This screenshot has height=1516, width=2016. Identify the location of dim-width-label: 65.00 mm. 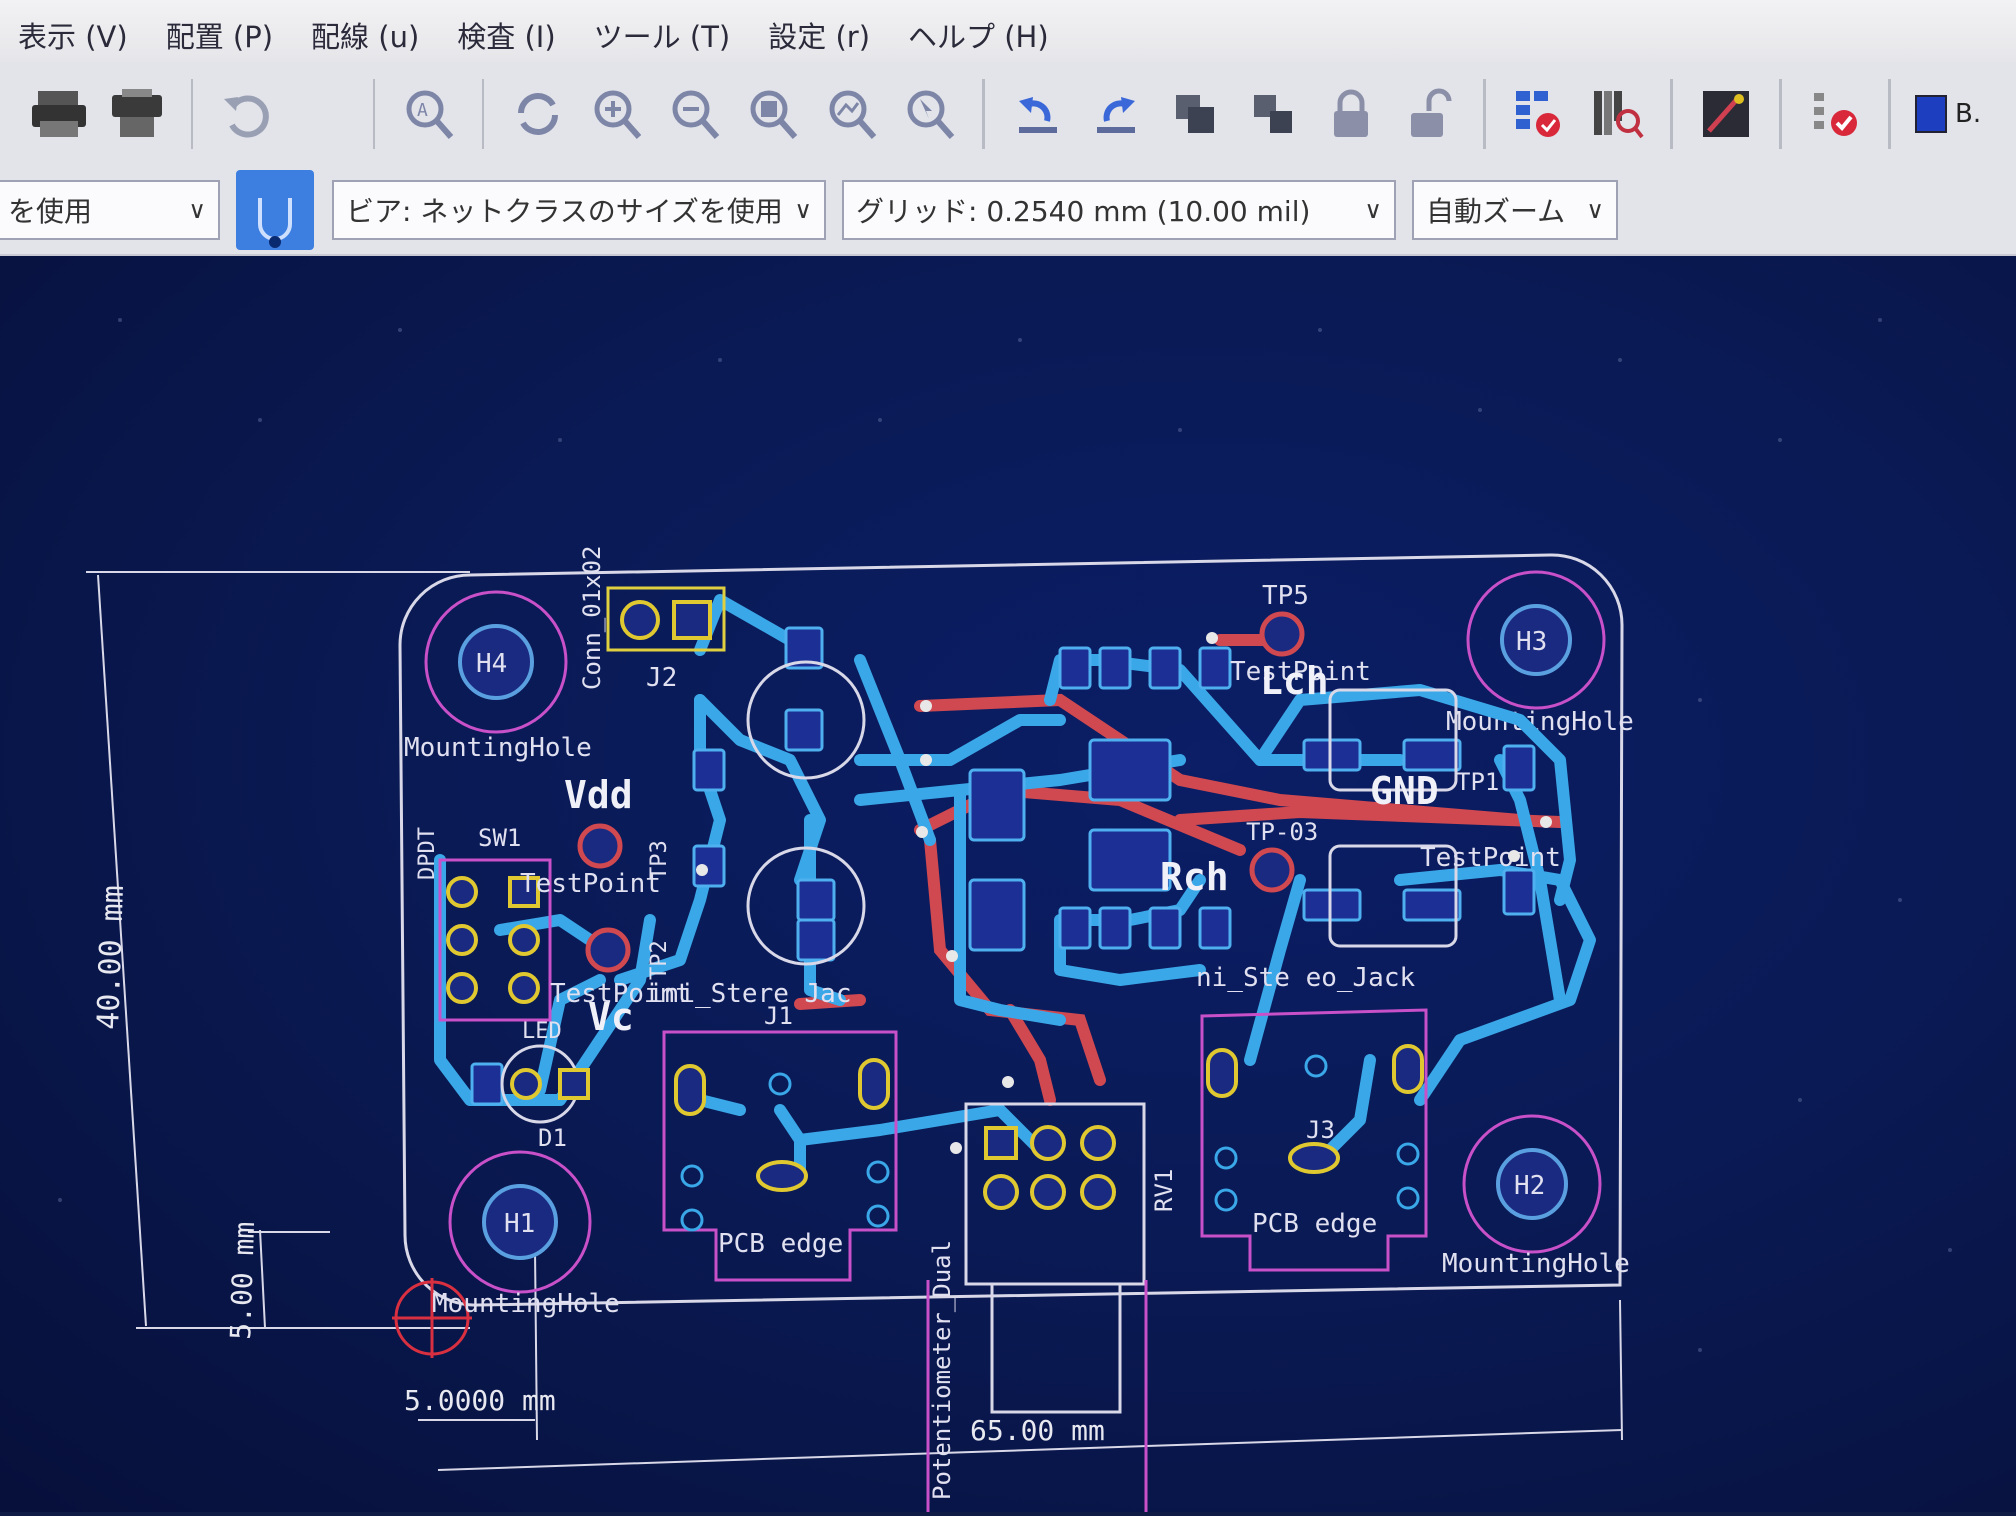
(1037, 1430).